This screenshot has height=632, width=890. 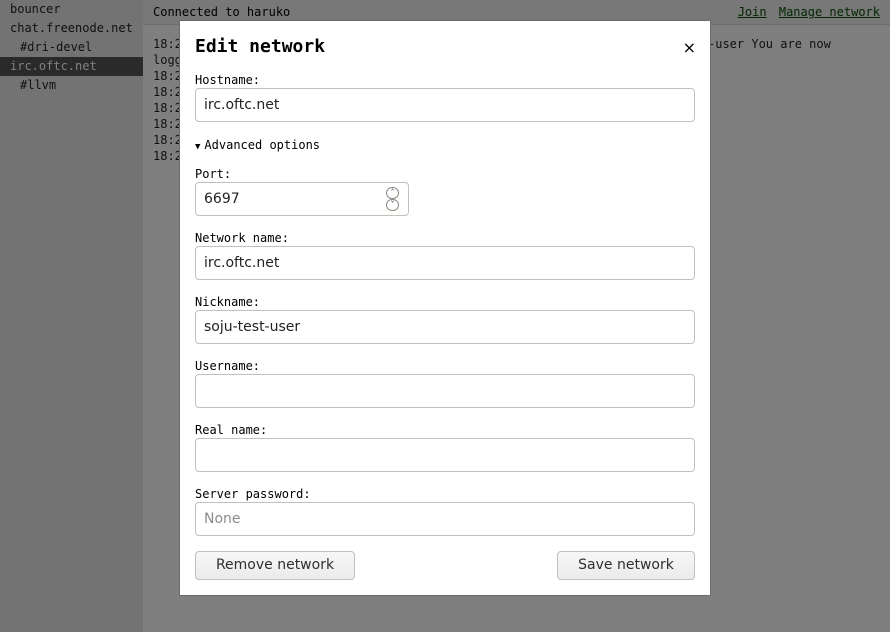 I want to click on server-password-input: None, so click(x=445, y=519).